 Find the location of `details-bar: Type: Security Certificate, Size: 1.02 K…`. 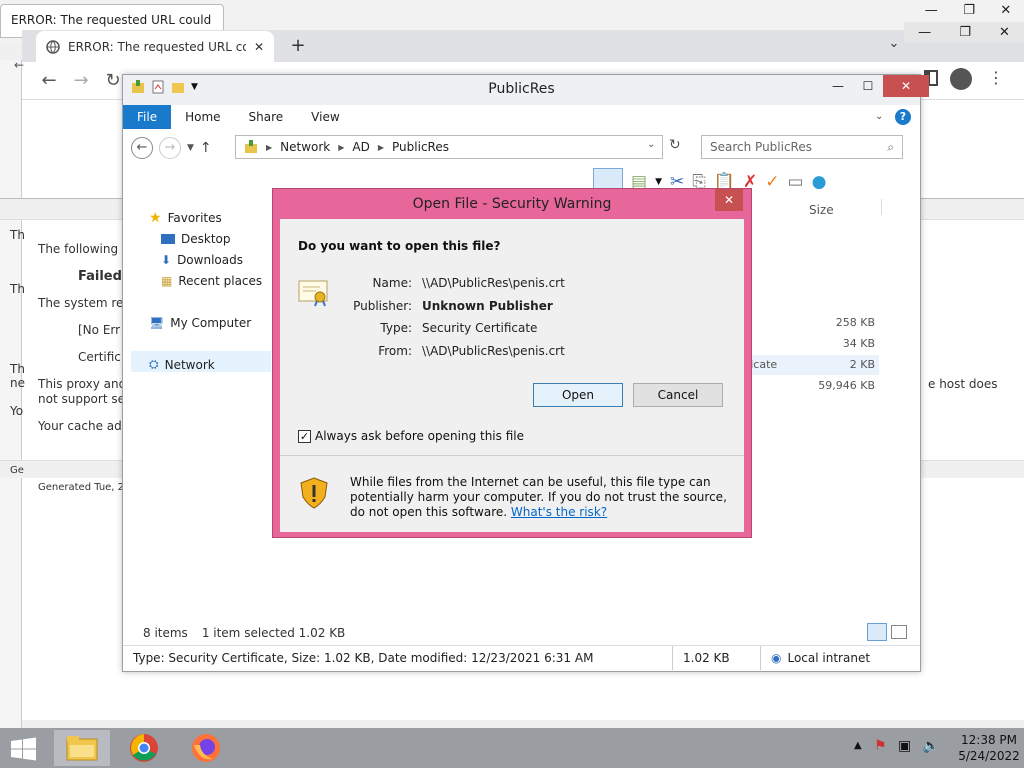

details-bar: Type: Security Certificate, Size: 1.02 K… is located at coordinates (521, 657).